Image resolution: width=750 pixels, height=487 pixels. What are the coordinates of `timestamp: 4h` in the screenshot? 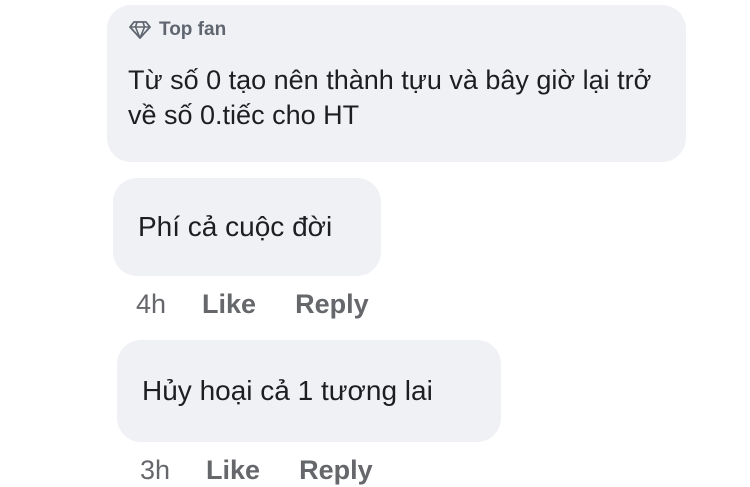 It's located at (151, 304).